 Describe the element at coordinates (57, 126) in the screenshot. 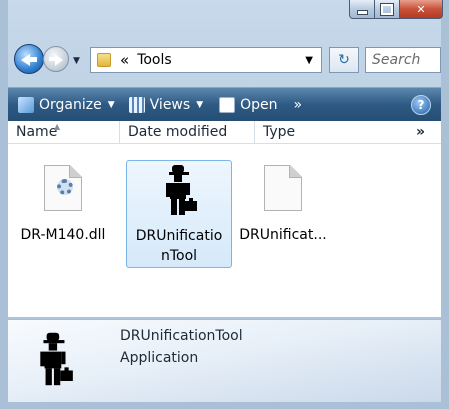

I see `sort-arrow-icon: ▲` at that location.